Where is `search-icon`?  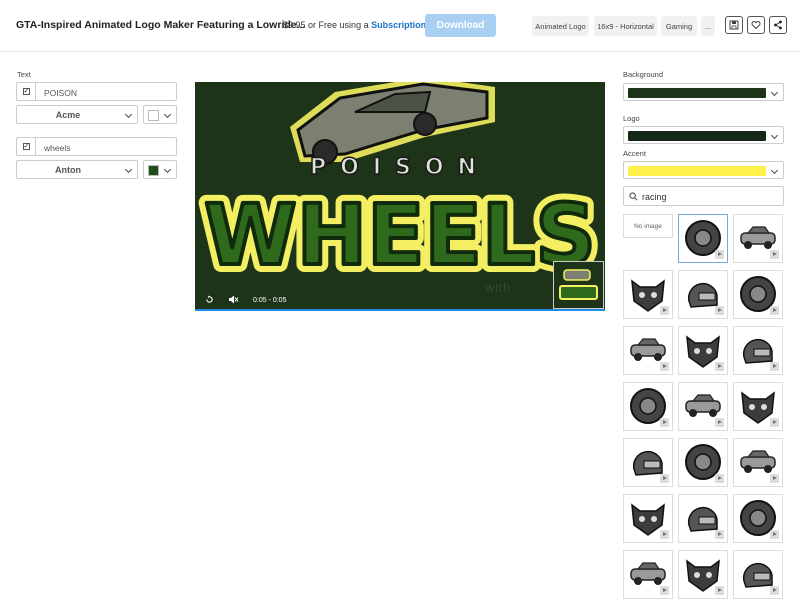 search-icon is located at coordinates (633, 196).